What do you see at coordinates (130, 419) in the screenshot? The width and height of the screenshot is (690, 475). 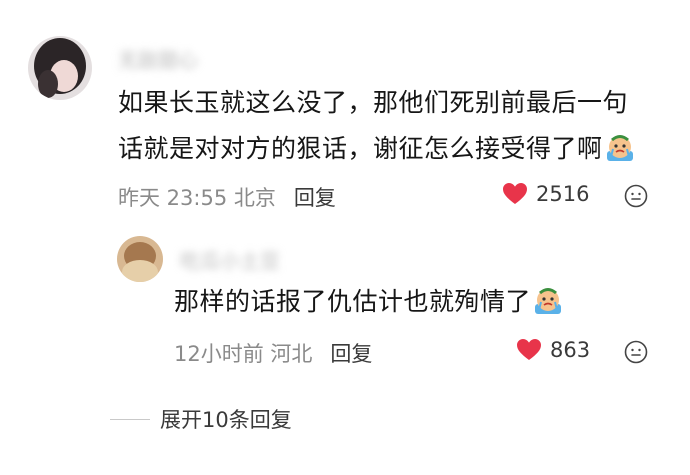 I see `divider` at bounding box center [130, 419].